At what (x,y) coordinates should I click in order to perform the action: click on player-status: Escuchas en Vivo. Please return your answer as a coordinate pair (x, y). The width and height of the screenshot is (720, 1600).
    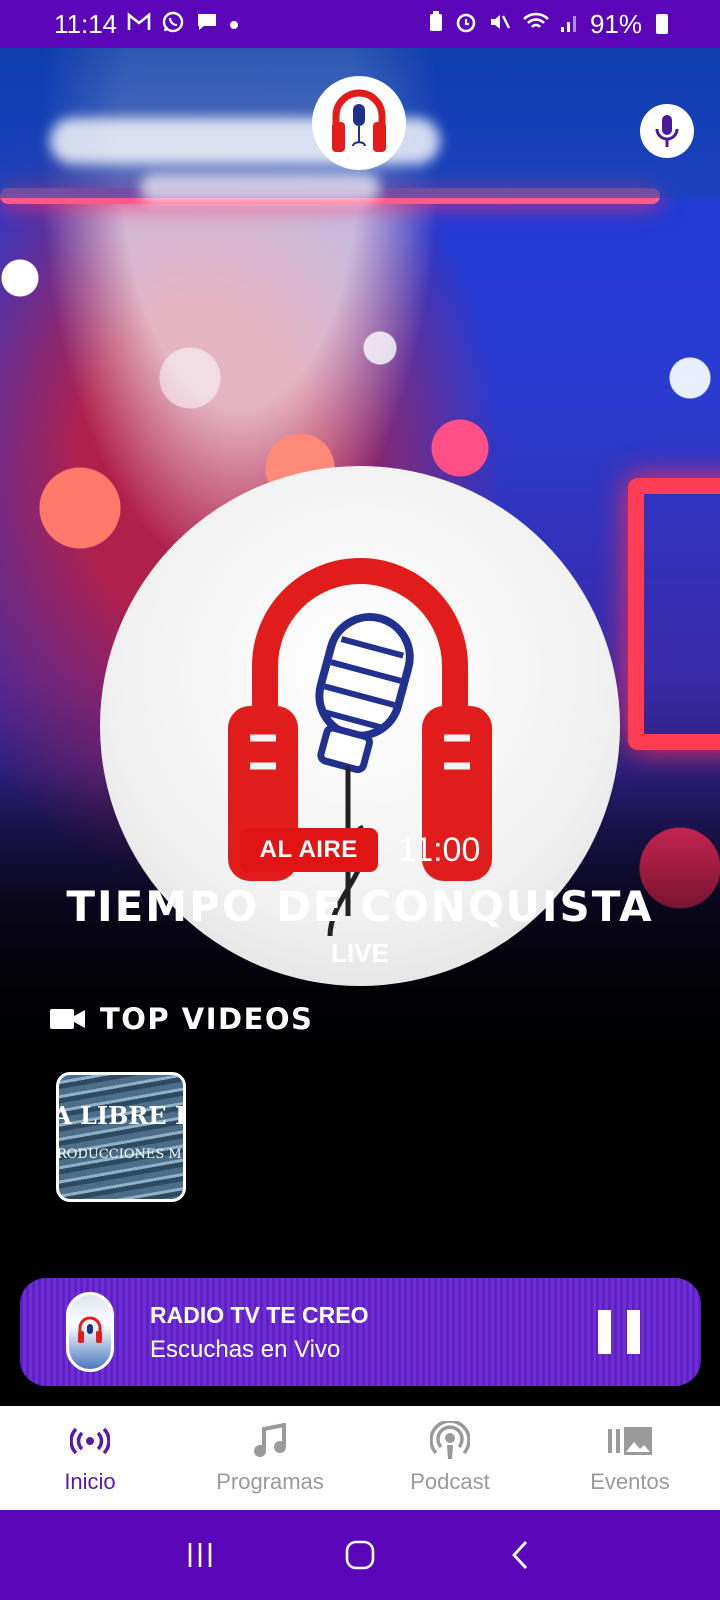
    Looking at the image, I should click on (245, 1349).